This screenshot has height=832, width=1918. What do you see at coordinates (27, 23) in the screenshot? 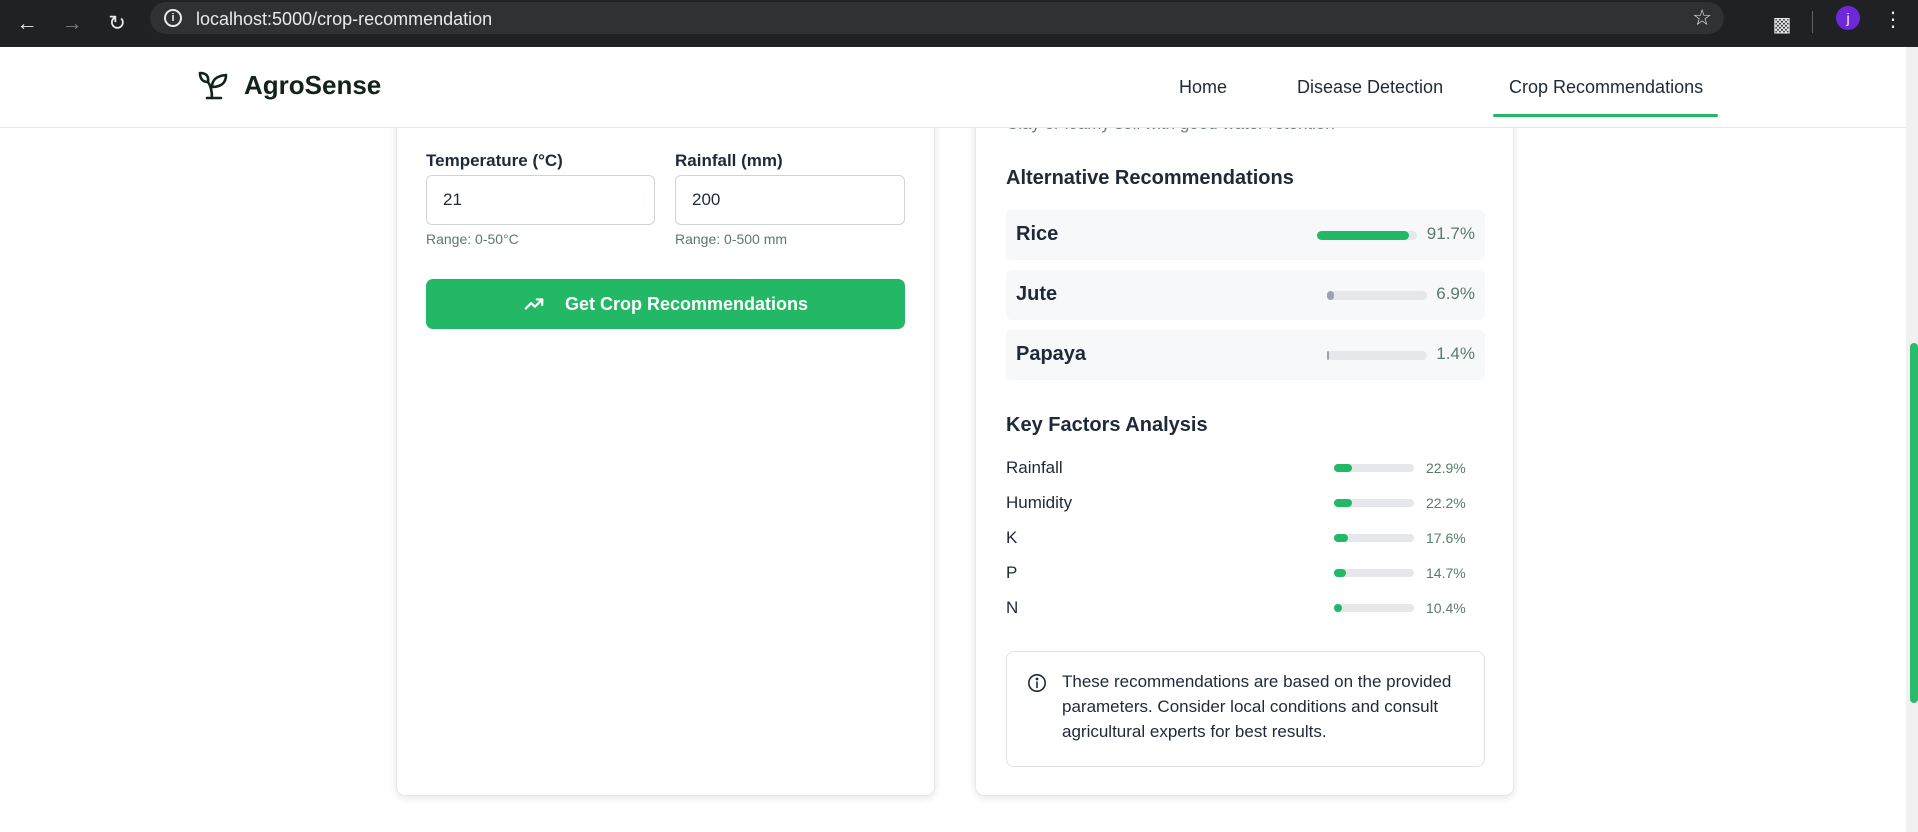
I see `arrow-left-icon: ←` at bounding box center [27, 23].